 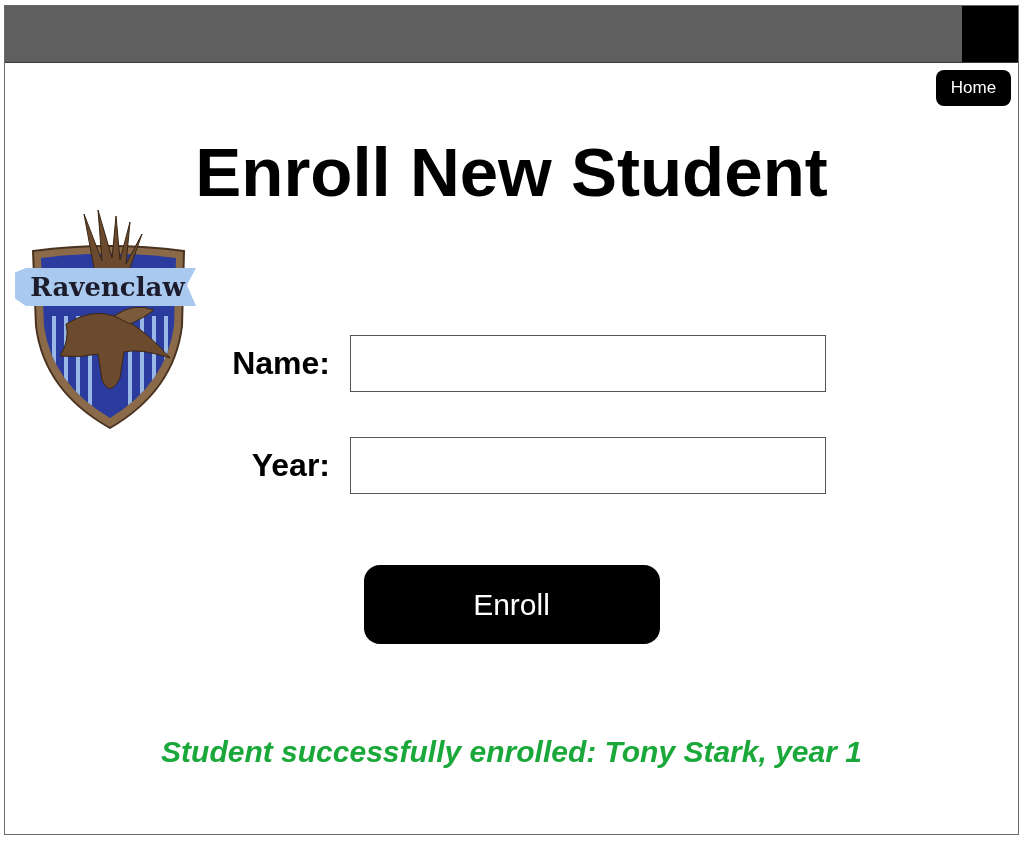 I want to click on crest-banner: Ravenclaw, so click(x=105, y=287).